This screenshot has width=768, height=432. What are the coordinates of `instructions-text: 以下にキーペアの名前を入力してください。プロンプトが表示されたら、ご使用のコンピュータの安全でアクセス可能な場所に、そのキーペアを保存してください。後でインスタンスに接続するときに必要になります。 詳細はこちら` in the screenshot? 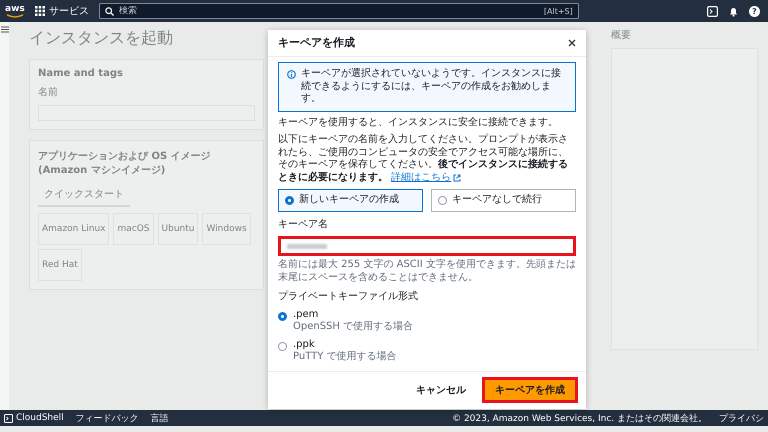 It's located at (423, 159).